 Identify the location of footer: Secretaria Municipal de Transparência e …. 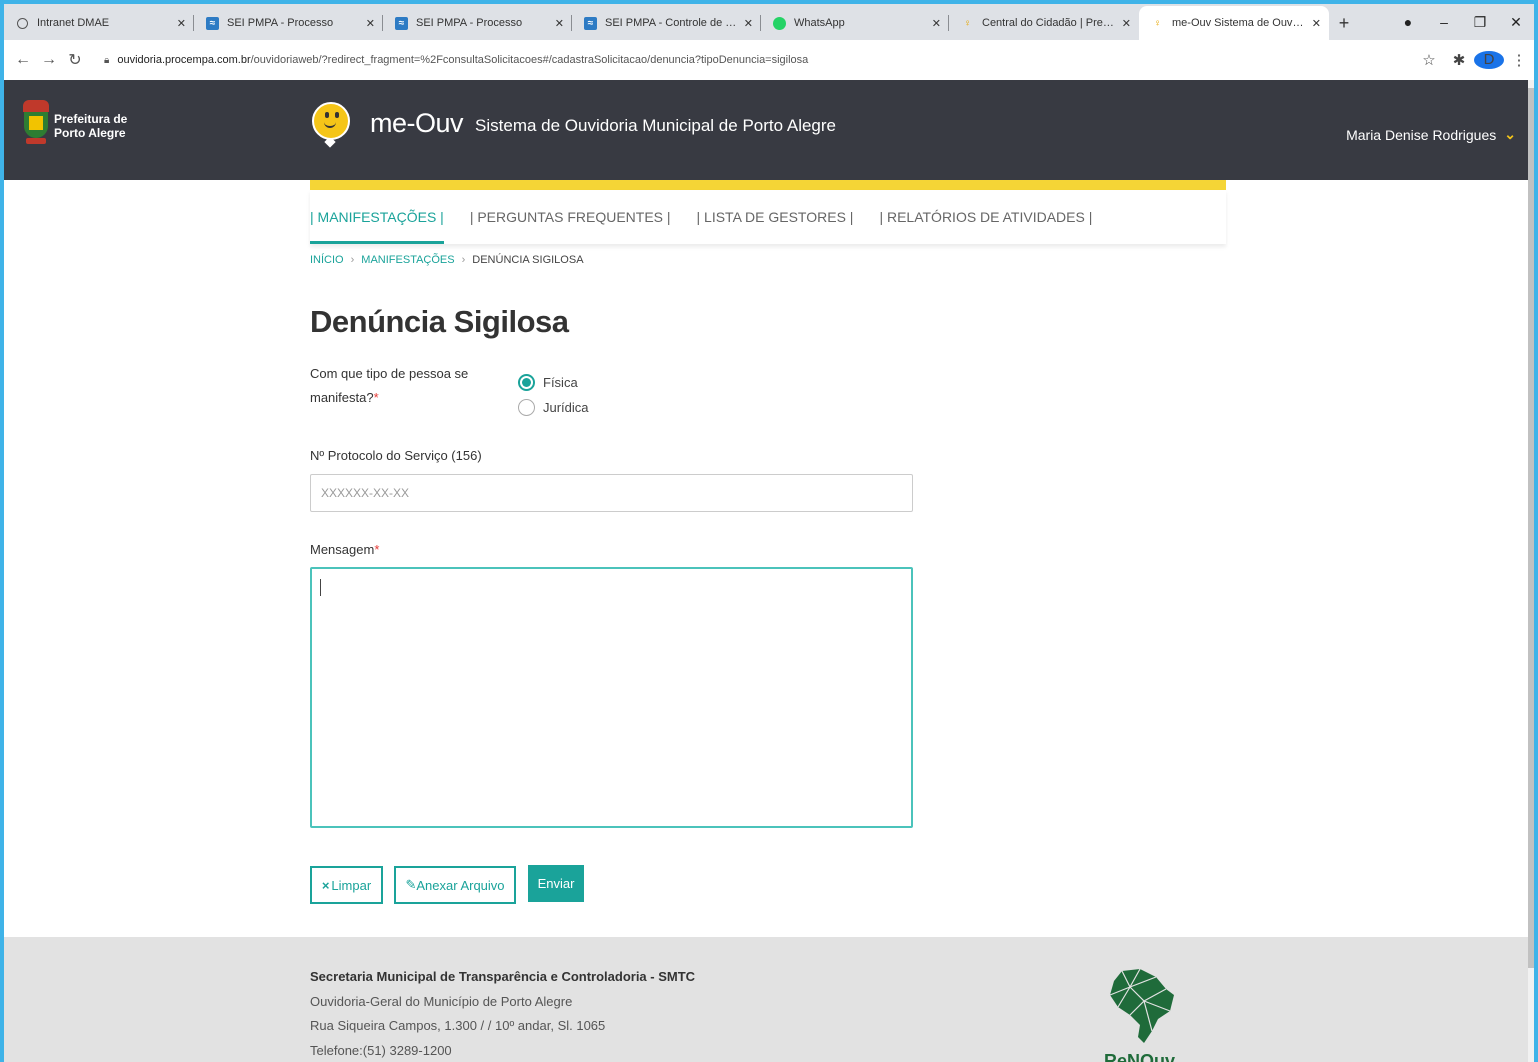
(768, 999).